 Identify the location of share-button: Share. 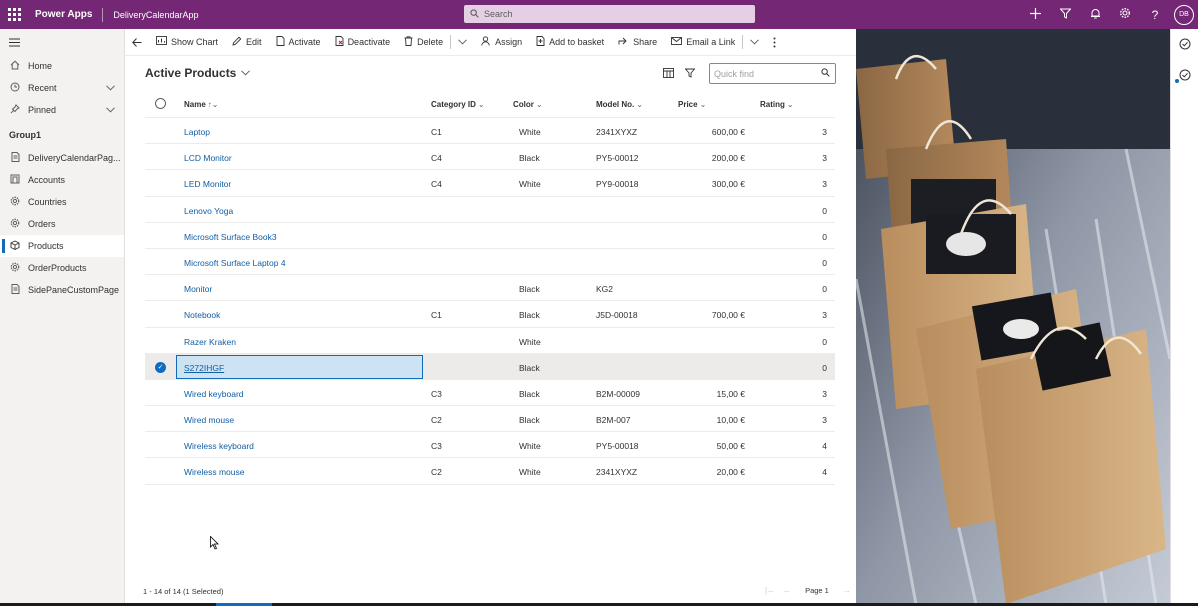
(637, 42).